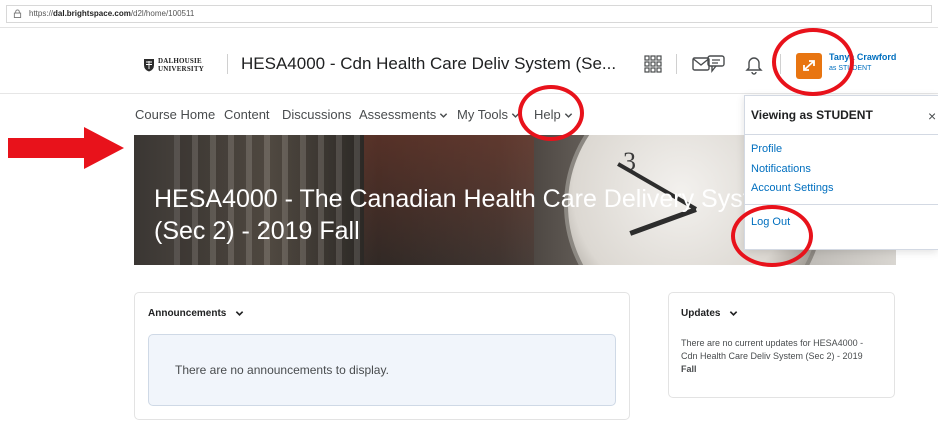 Image resolution: width=938 pixels, height=421 pixels. I want to click on course-selector-icon, so click(653, 64).